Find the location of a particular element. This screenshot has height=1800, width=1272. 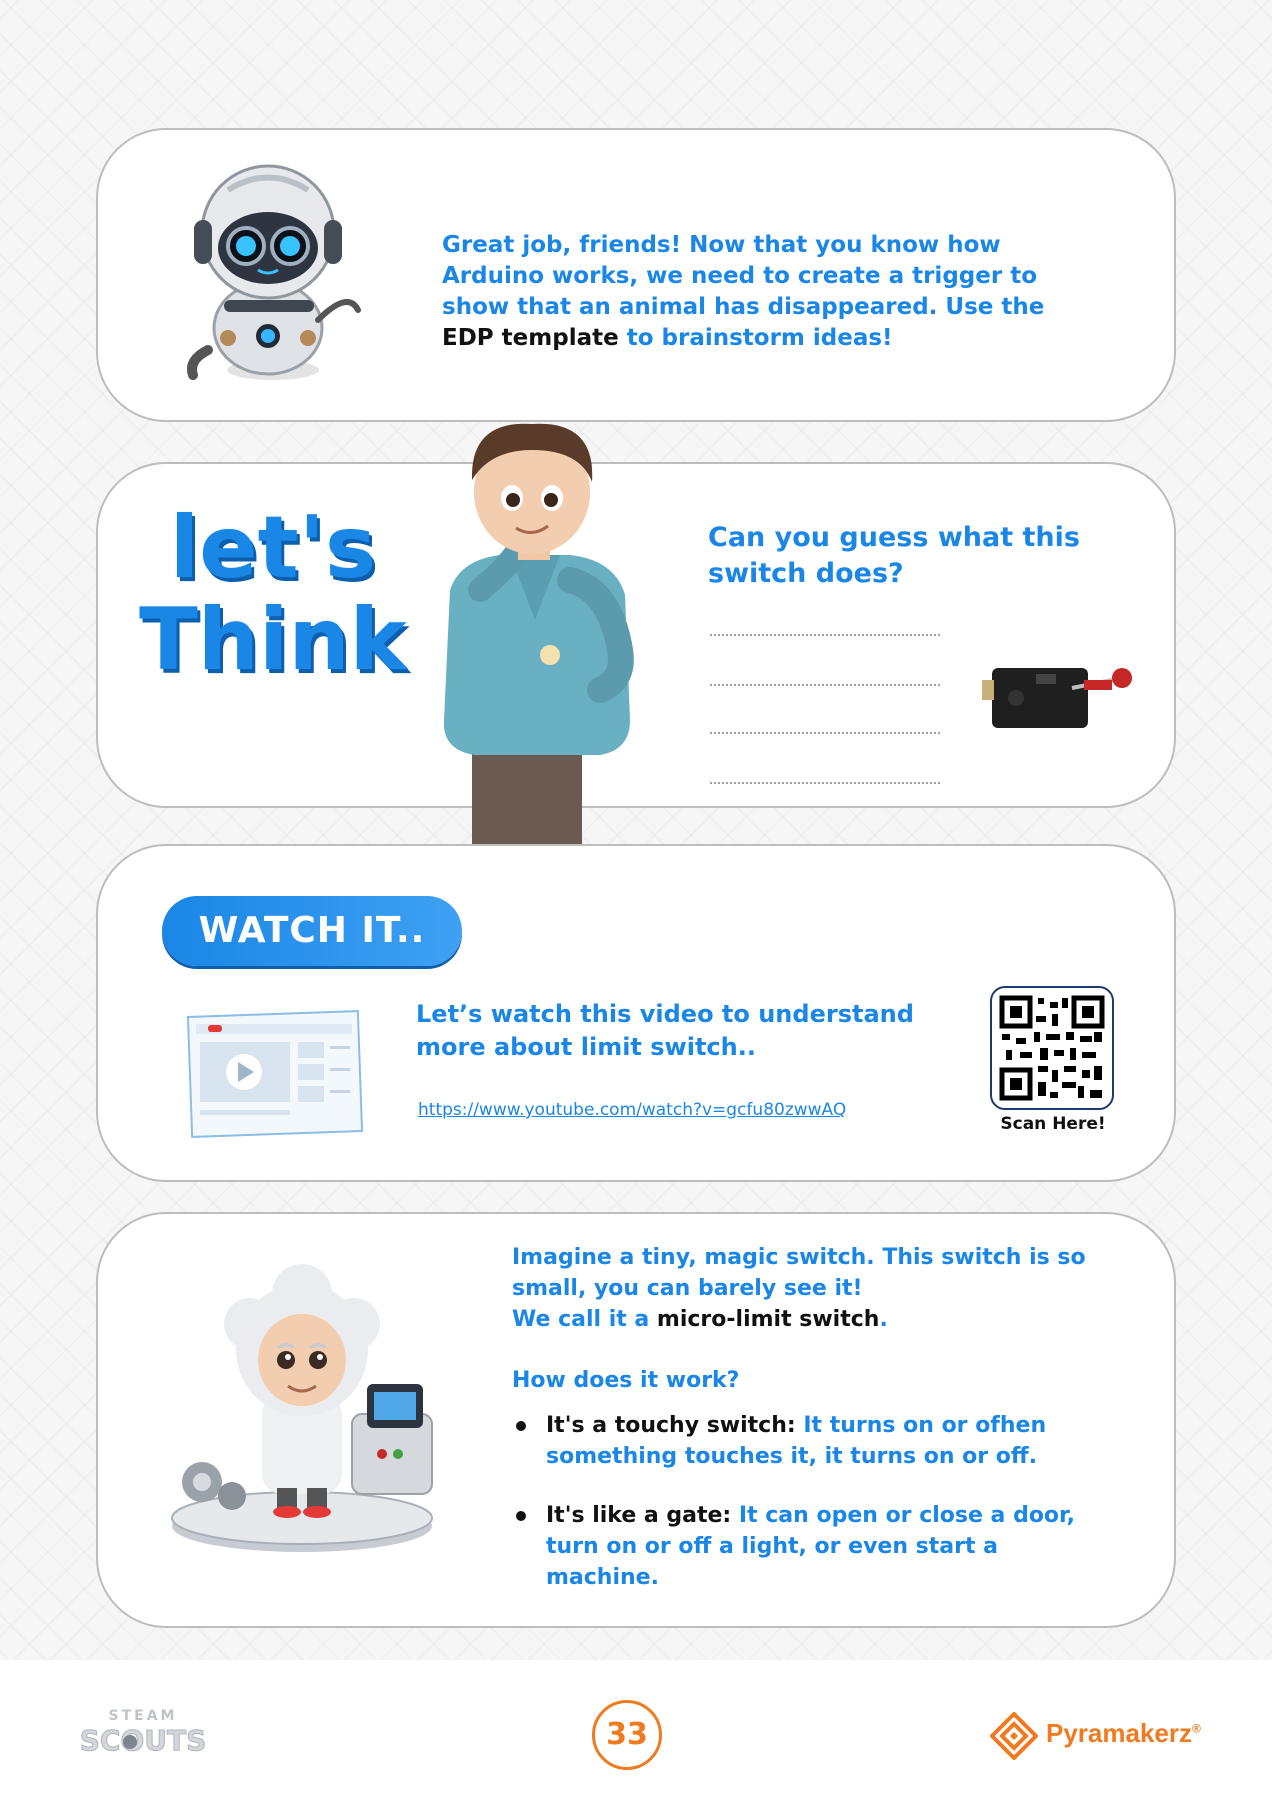

title-line-1: let's is located at coordinates (273, 548).